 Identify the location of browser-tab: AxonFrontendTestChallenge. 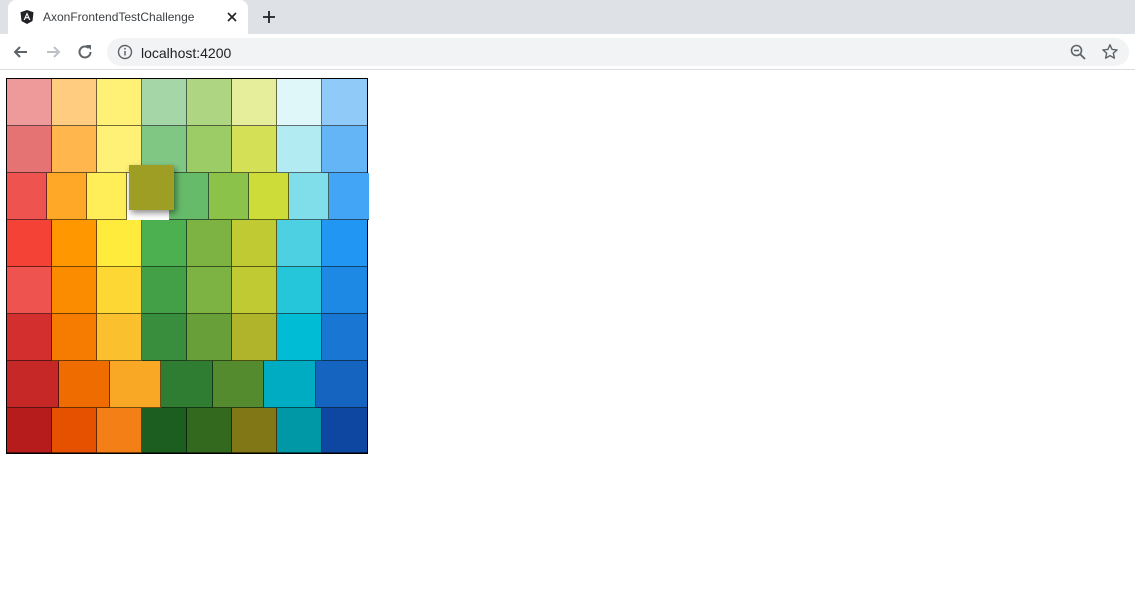
(128, 17).